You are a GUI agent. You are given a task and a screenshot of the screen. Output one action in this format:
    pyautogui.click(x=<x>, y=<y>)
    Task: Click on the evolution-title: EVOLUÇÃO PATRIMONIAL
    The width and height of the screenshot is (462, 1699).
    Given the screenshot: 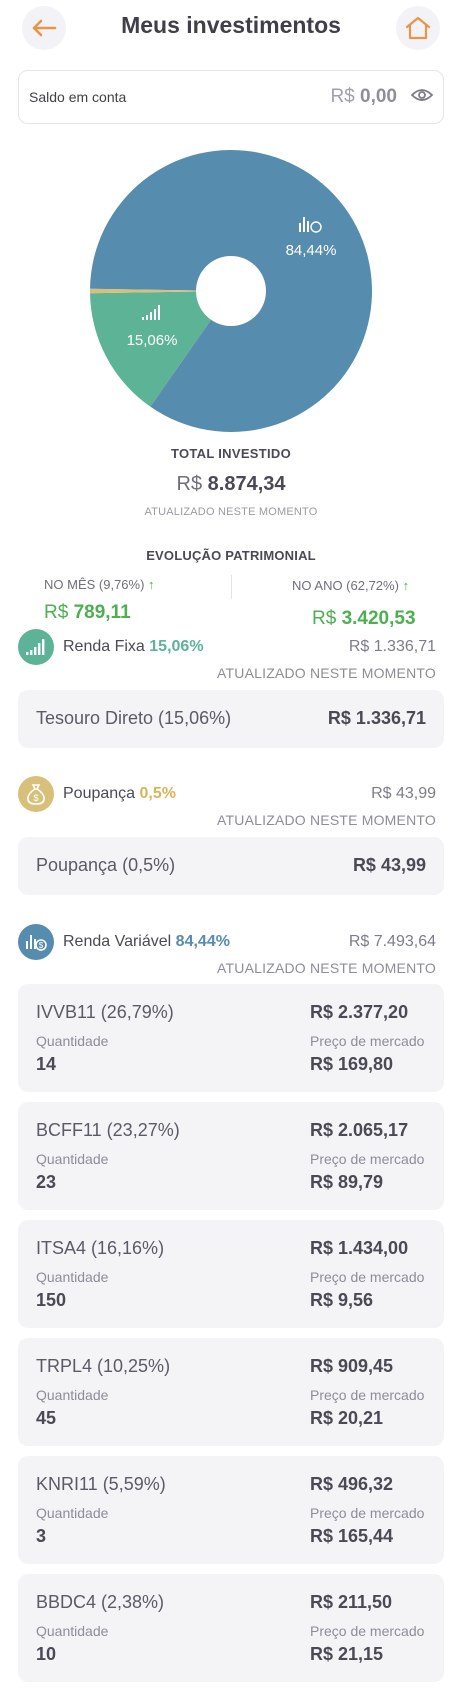 What is the action you would take?
    pyautogui.click(x=231, y=555)
    